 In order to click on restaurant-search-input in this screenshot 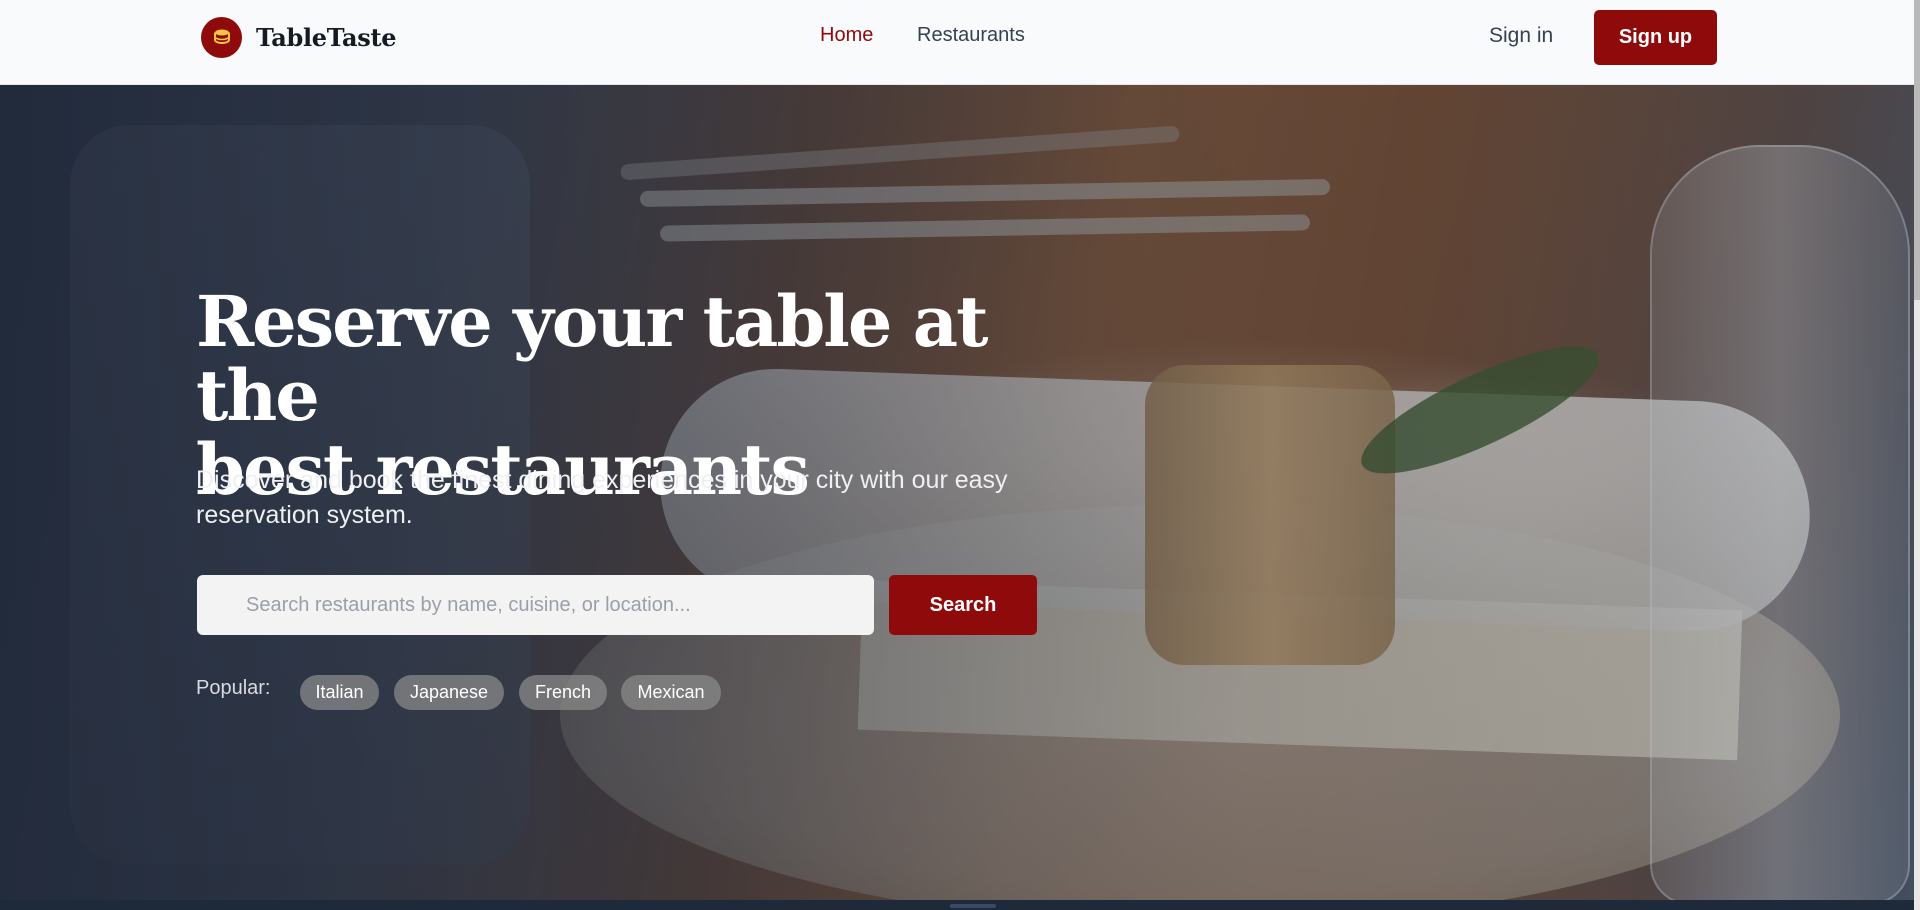, I will do `click(535, 605)`.